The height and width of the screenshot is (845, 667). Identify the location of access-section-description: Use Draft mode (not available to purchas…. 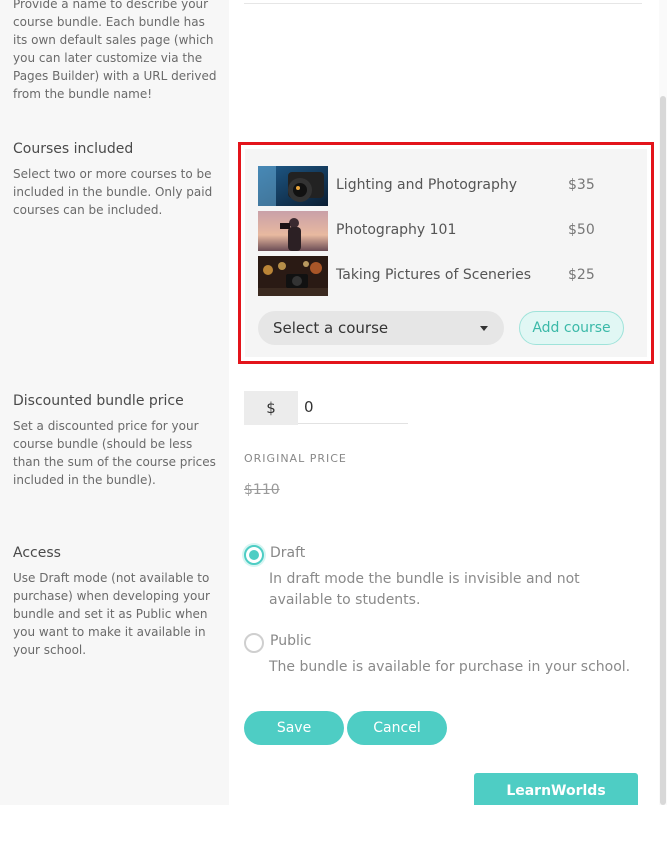
(111, 614).